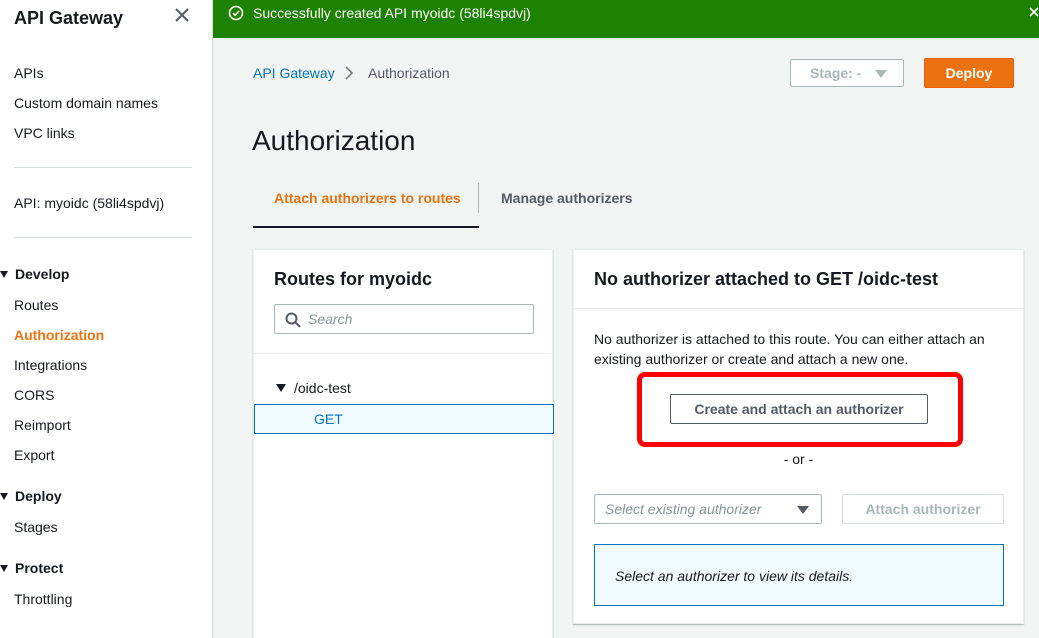  Describe the element at coordinates (799, 409) in the screenshot. I see `create-and-attach-authorizer-button: Create and attach an authorizer` at that location.